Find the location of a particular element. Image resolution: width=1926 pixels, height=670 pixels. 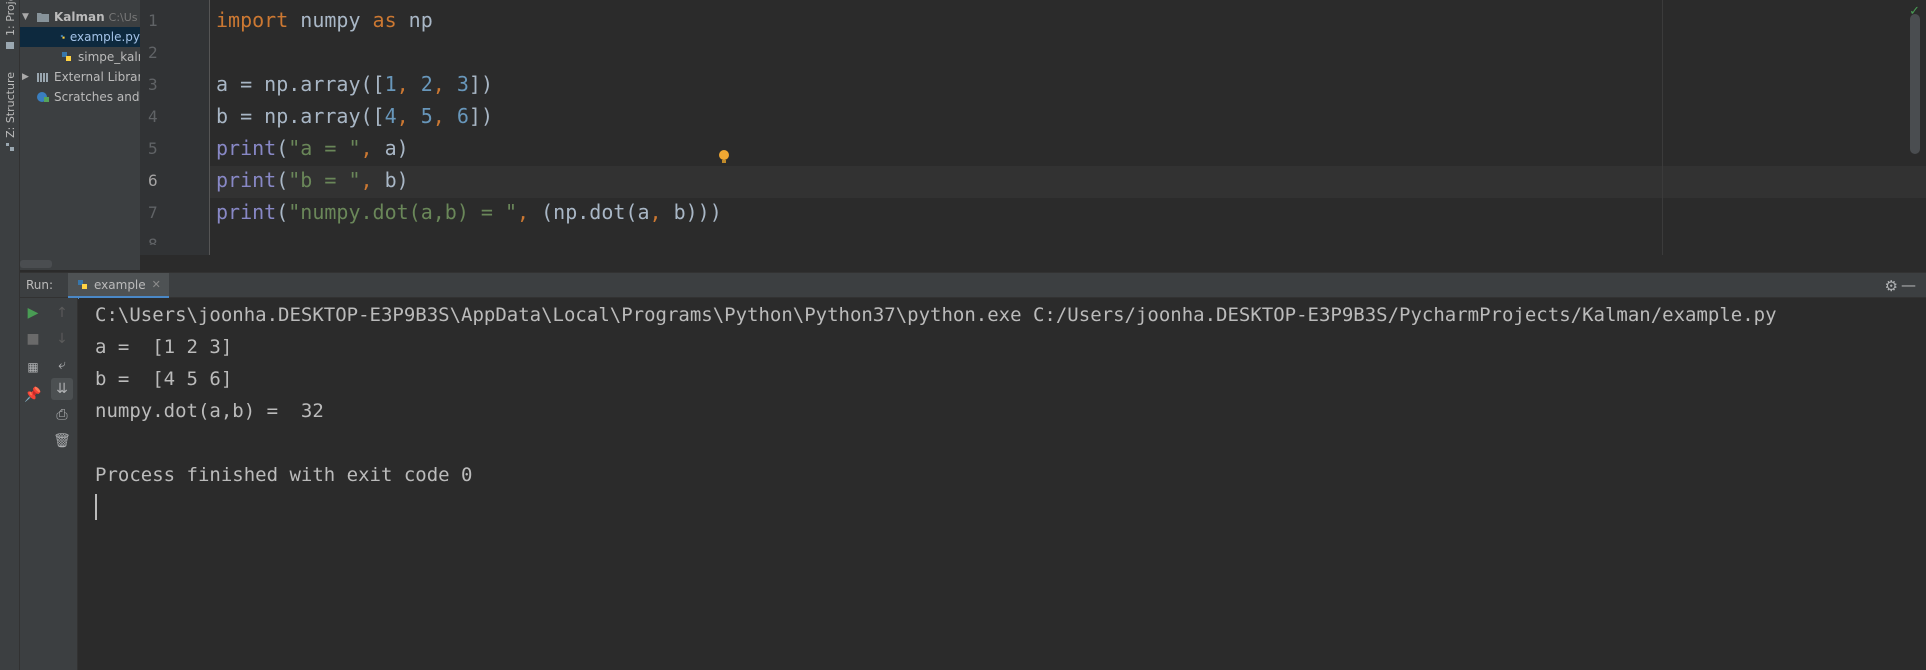

line-number: 3 is located at coordinates (153, 84).